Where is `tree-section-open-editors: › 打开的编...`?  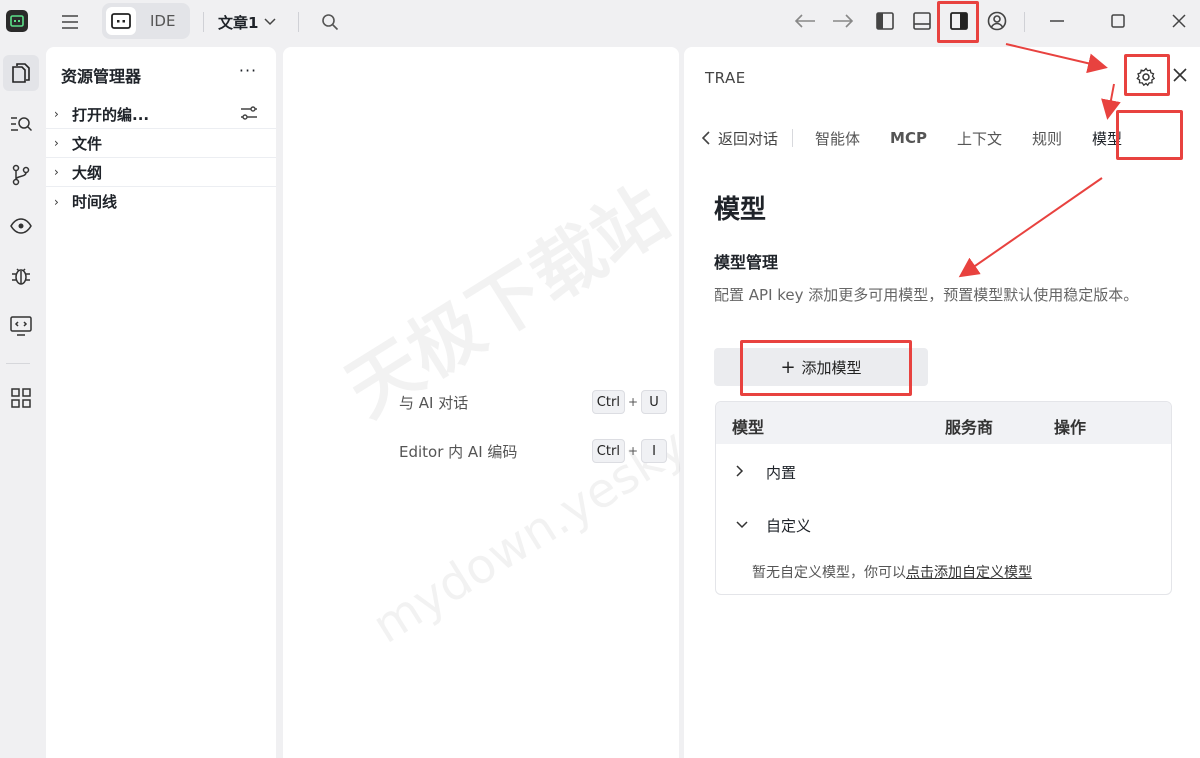
tree-section-open-editors: › 打开的编... is located at coordinates (161, 114).